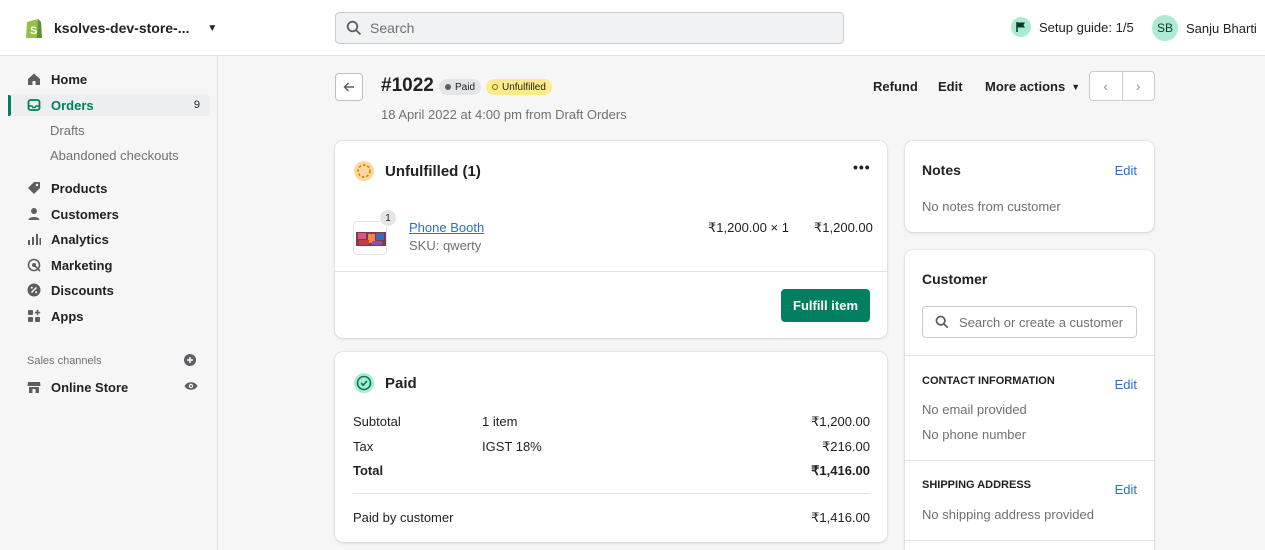 The height and width of the screenshot is (550, 1265). What do you see at coordinates (495, 87) in the screenshot?
I see `status-ring-icon` at bounding box center [495, 87].